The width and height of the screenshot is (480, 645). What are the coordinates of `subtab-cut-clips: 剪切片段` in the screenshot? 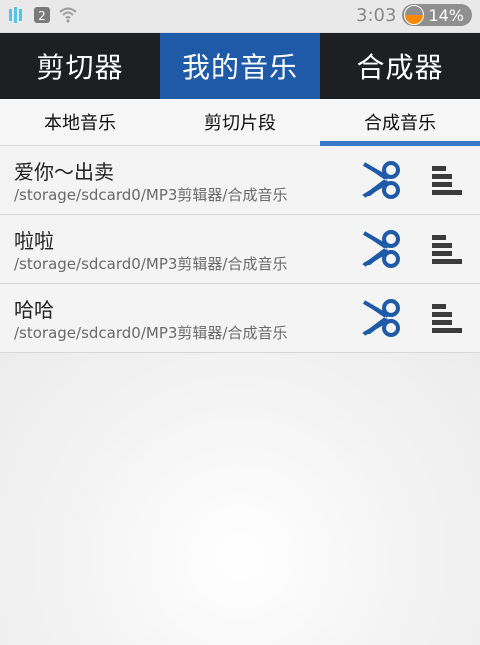 It's located at (240, 122).